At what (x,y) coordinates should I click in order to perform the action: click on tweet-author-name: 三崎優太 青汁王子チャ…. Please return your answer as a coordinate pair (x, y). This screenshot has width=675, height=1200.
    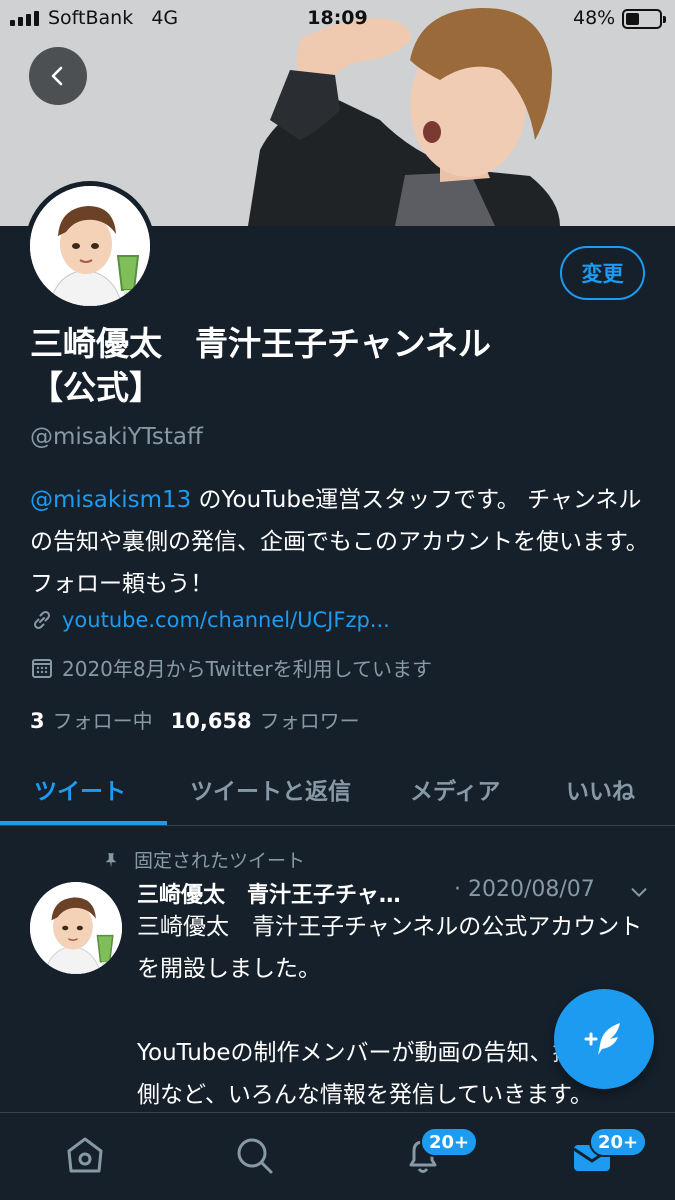
    Looking at the image, I should click on (269, 893).